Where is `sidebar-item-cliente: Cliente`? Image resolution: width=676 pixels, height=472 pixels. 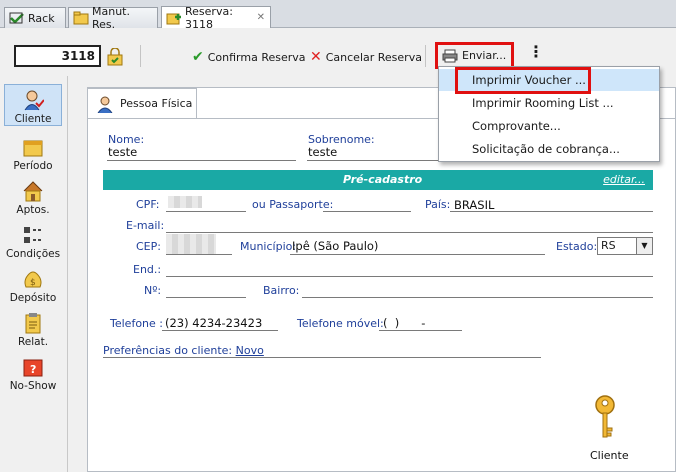
sidebar-item-cliente: Cliente is located at coordinates (33, 105).